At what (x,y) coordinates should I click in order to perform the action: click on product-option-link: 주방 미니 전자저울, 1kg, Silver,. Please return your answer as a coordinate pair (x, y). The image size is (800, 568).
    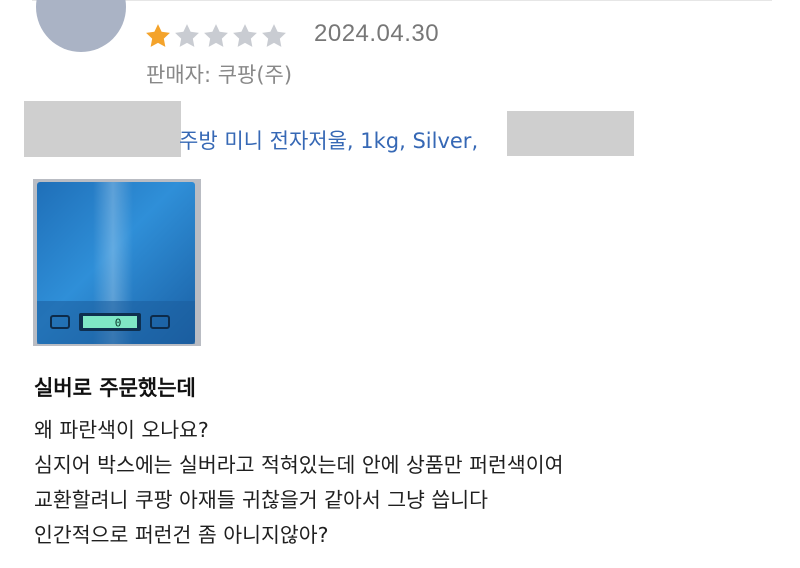
    Looking at the image, I should click on (328, 140).